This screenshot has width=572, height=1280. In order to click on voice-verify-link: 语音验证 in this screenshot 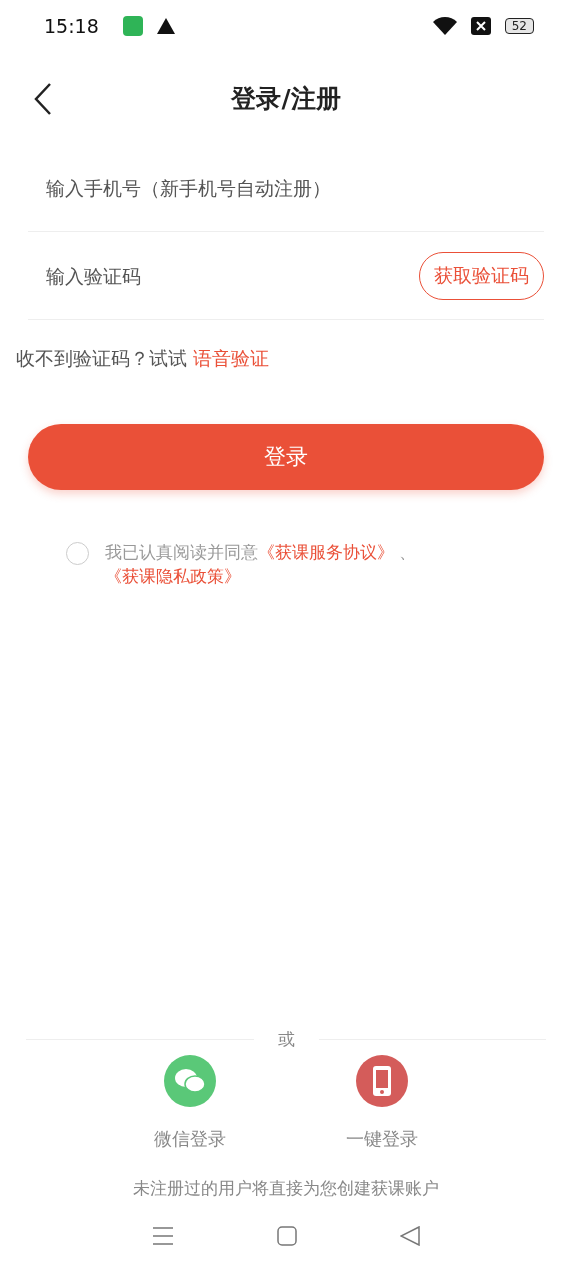, I will do `click(231, 358)`.